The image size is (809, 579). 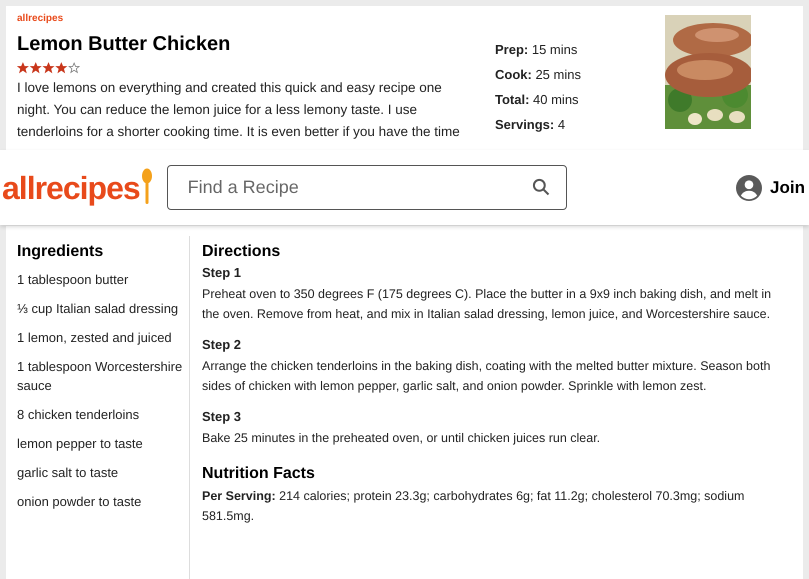 I want to click on recipe-title: Lemon Butter Chicken, so click(x=123, y=44).